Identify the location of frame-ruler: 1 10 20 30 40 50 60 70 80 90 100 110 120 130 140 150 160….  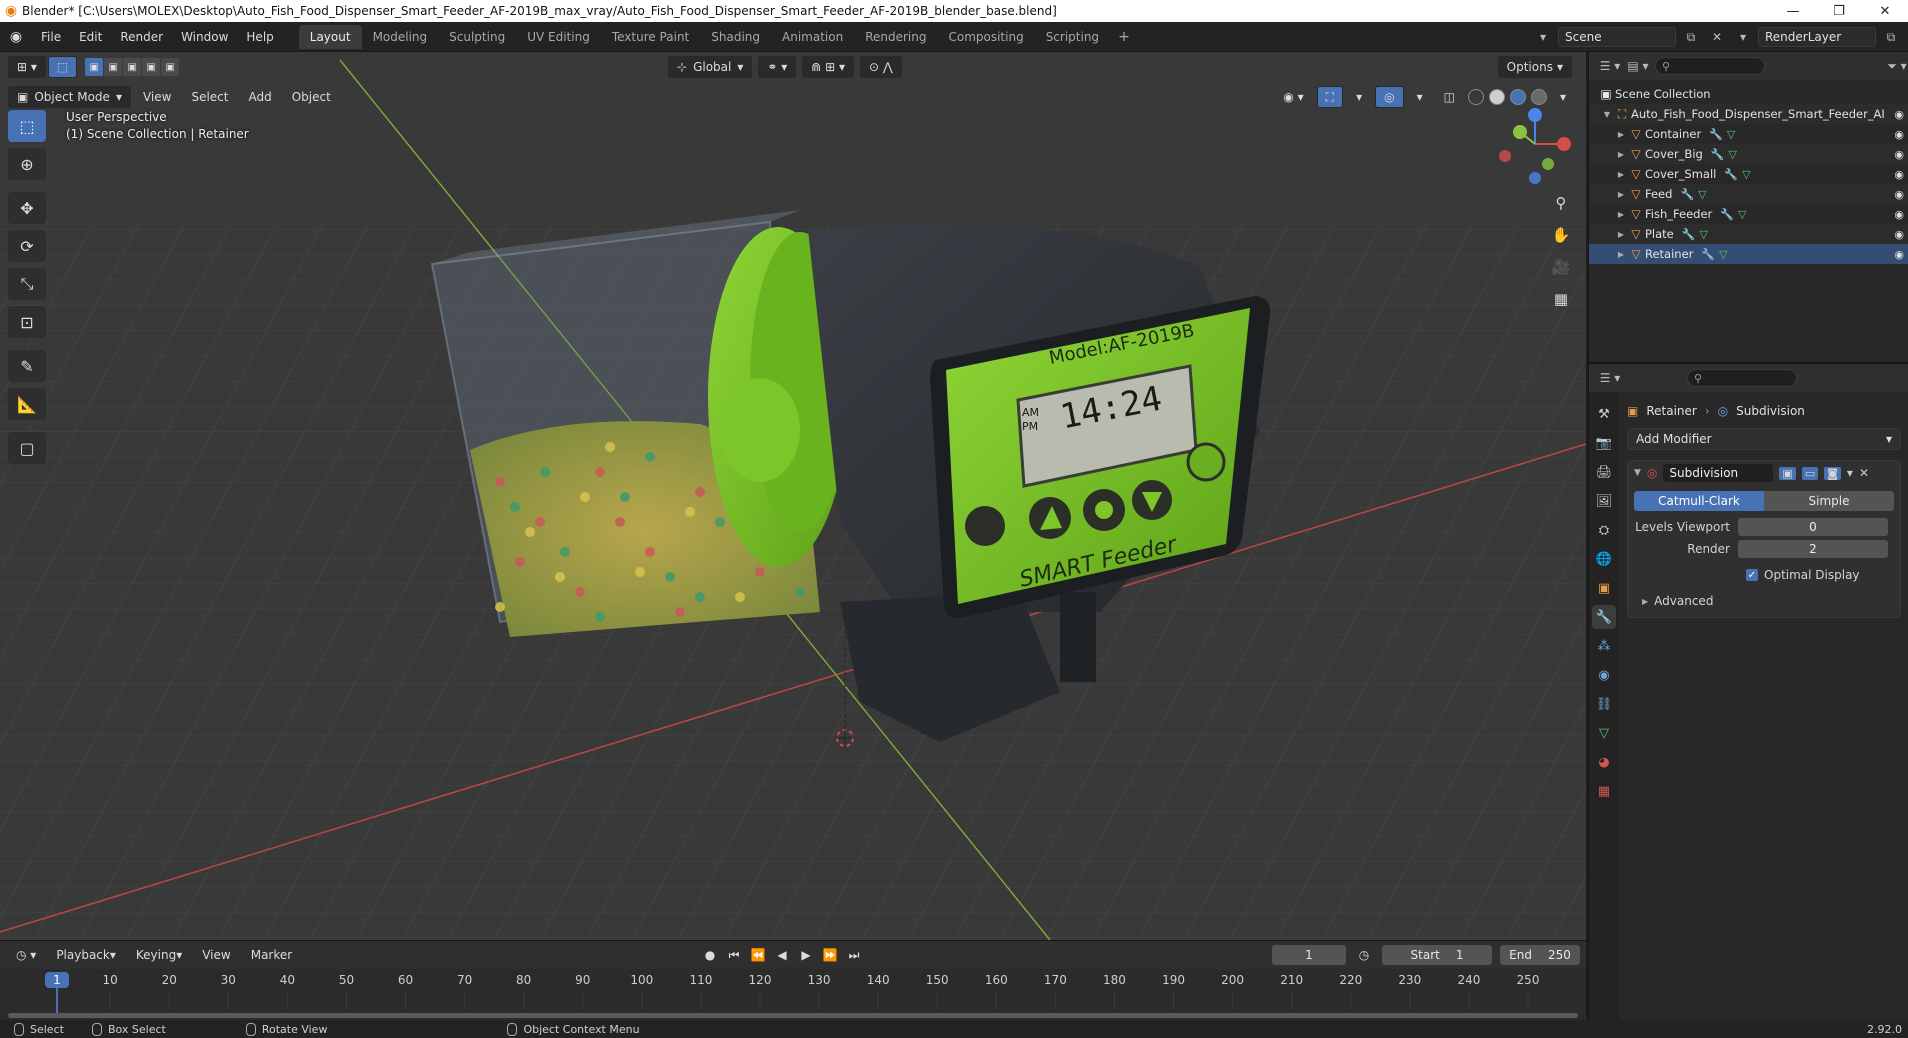
(793, 995).